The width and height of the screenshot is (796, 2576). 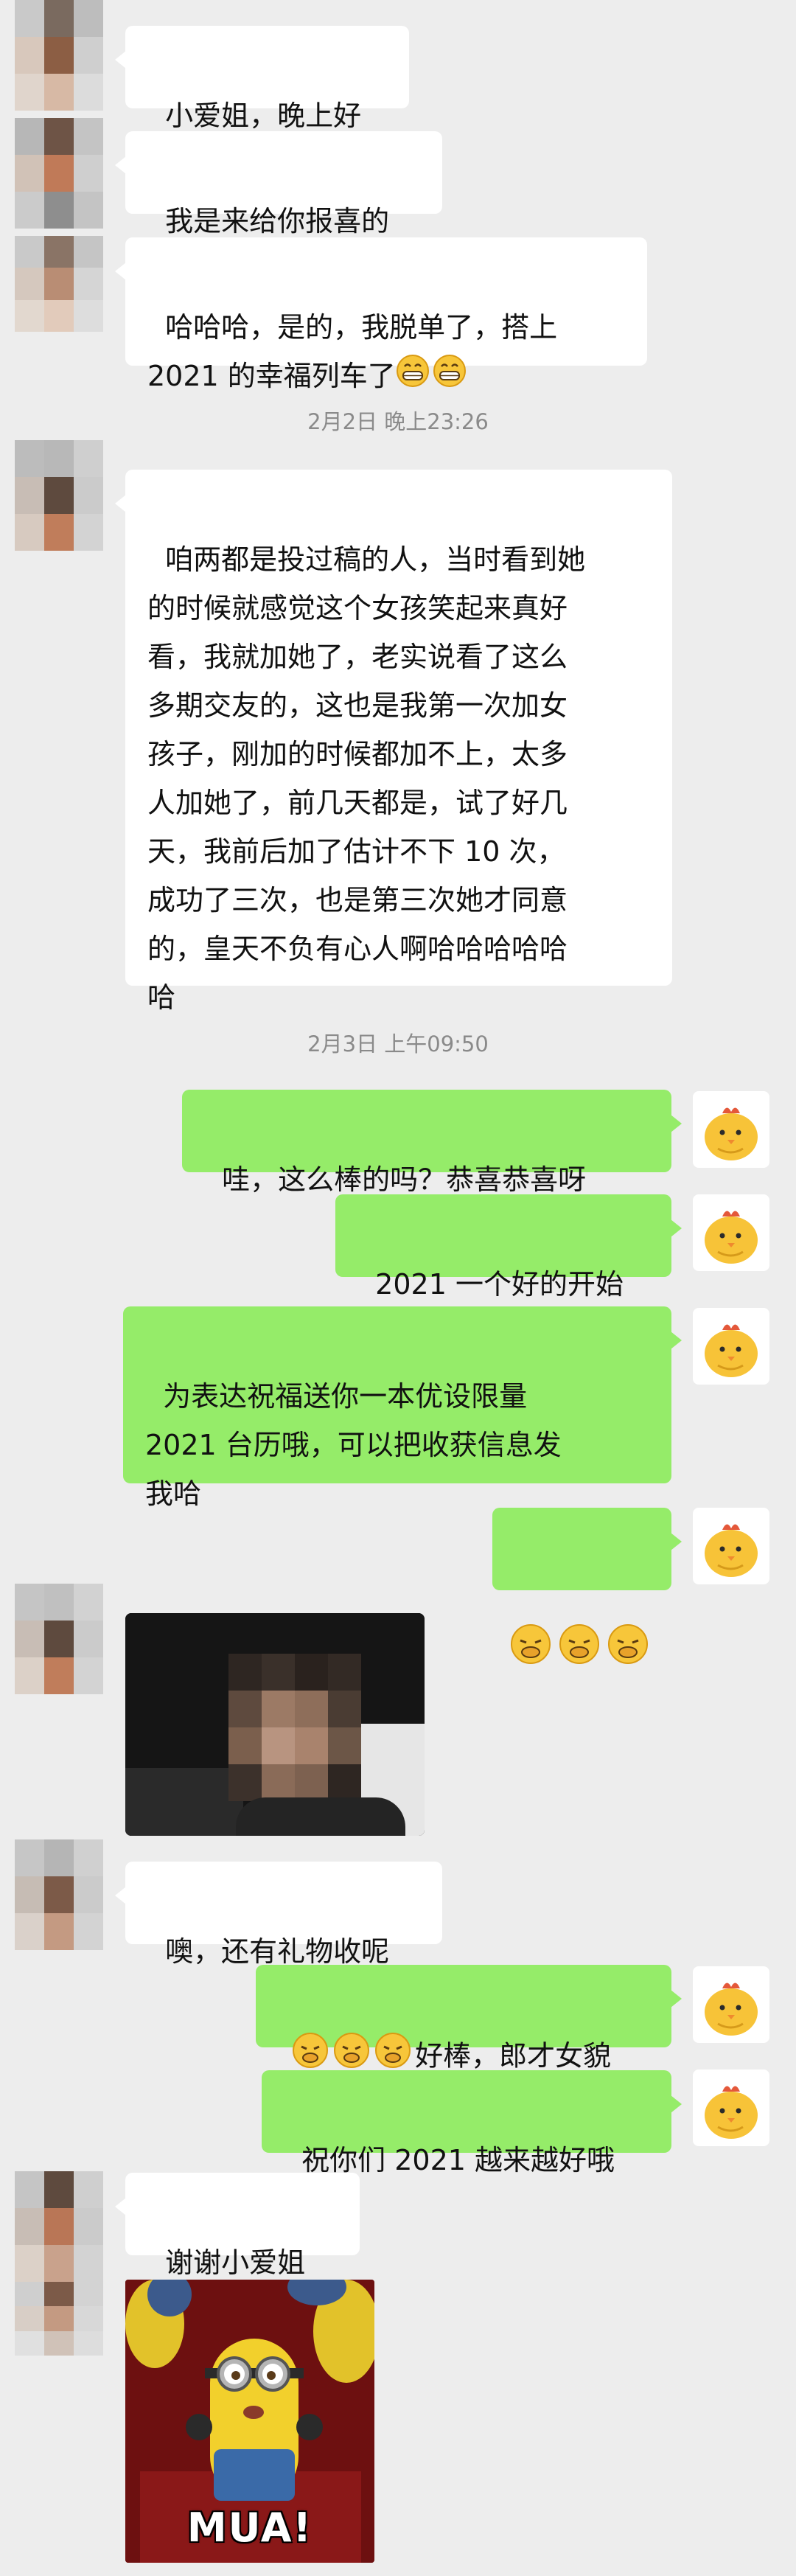 I want to click on message-text: 噢，还有礼物收呢, so click(x=278, y=1951).